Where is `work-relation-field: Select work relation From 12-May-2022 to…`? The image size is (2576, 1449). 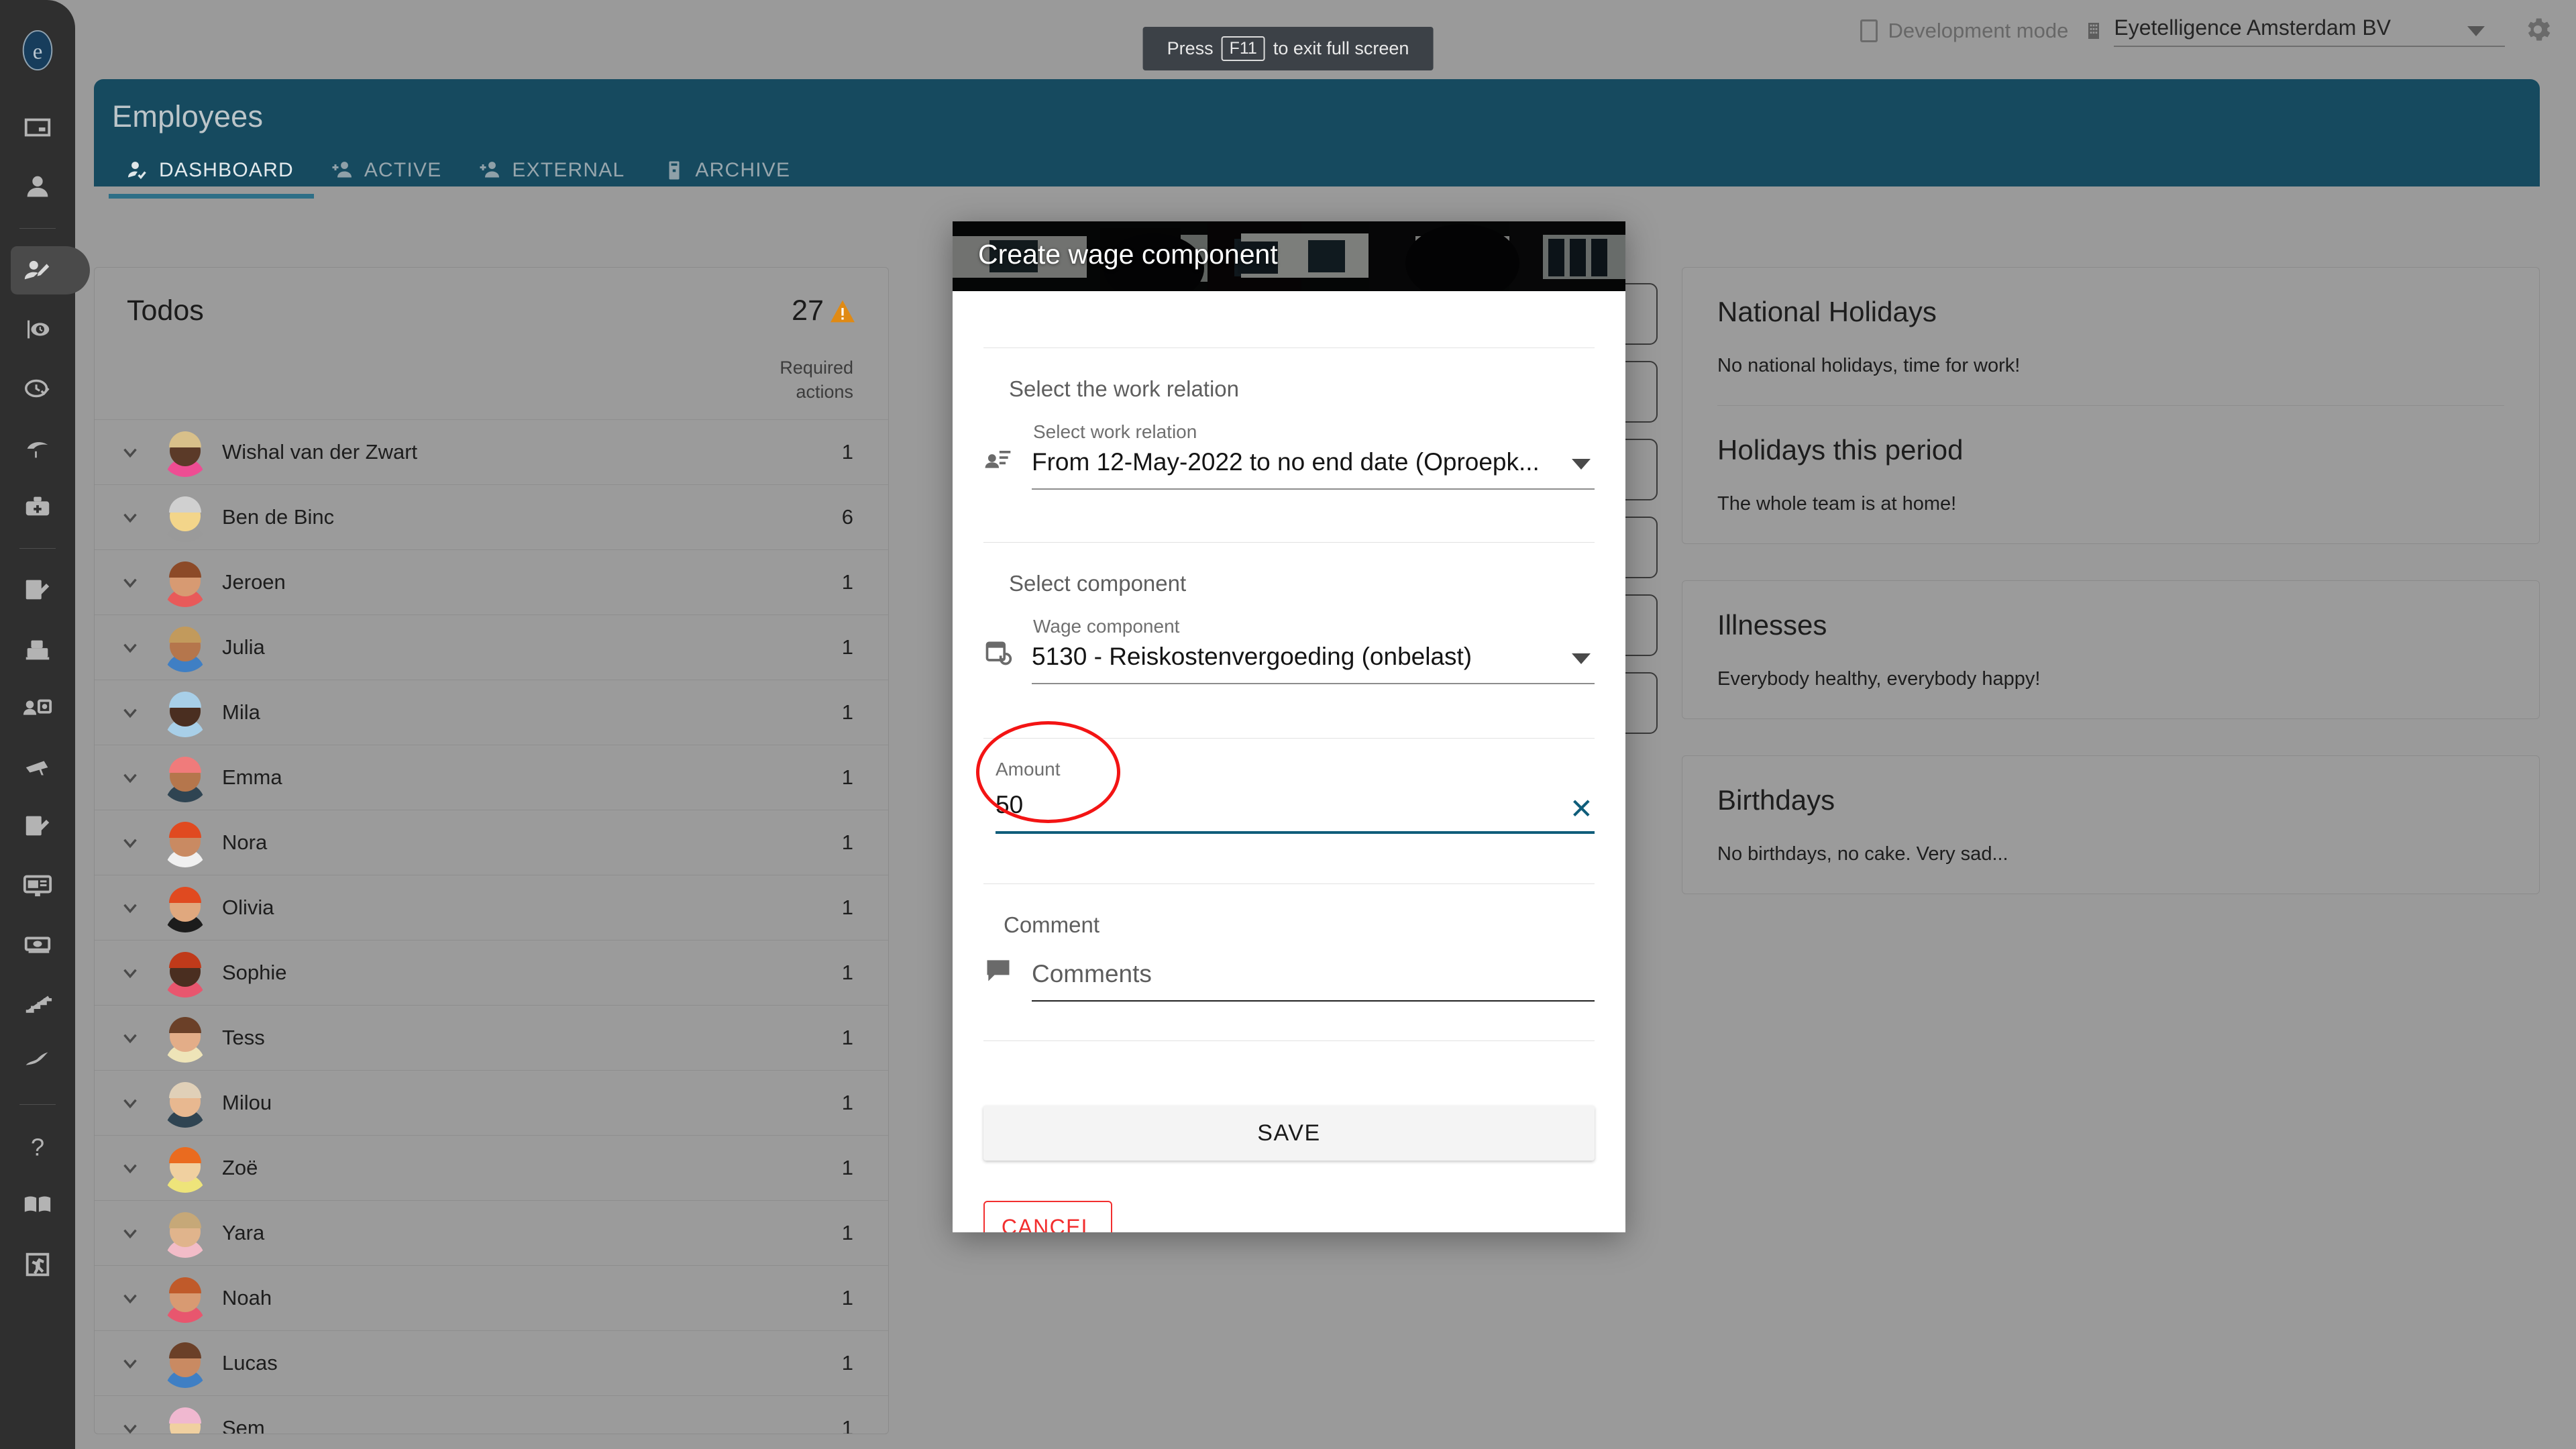 work-relation-field: Select work relation From 12-May-2022 to… is located at coordinates (1313, 455).